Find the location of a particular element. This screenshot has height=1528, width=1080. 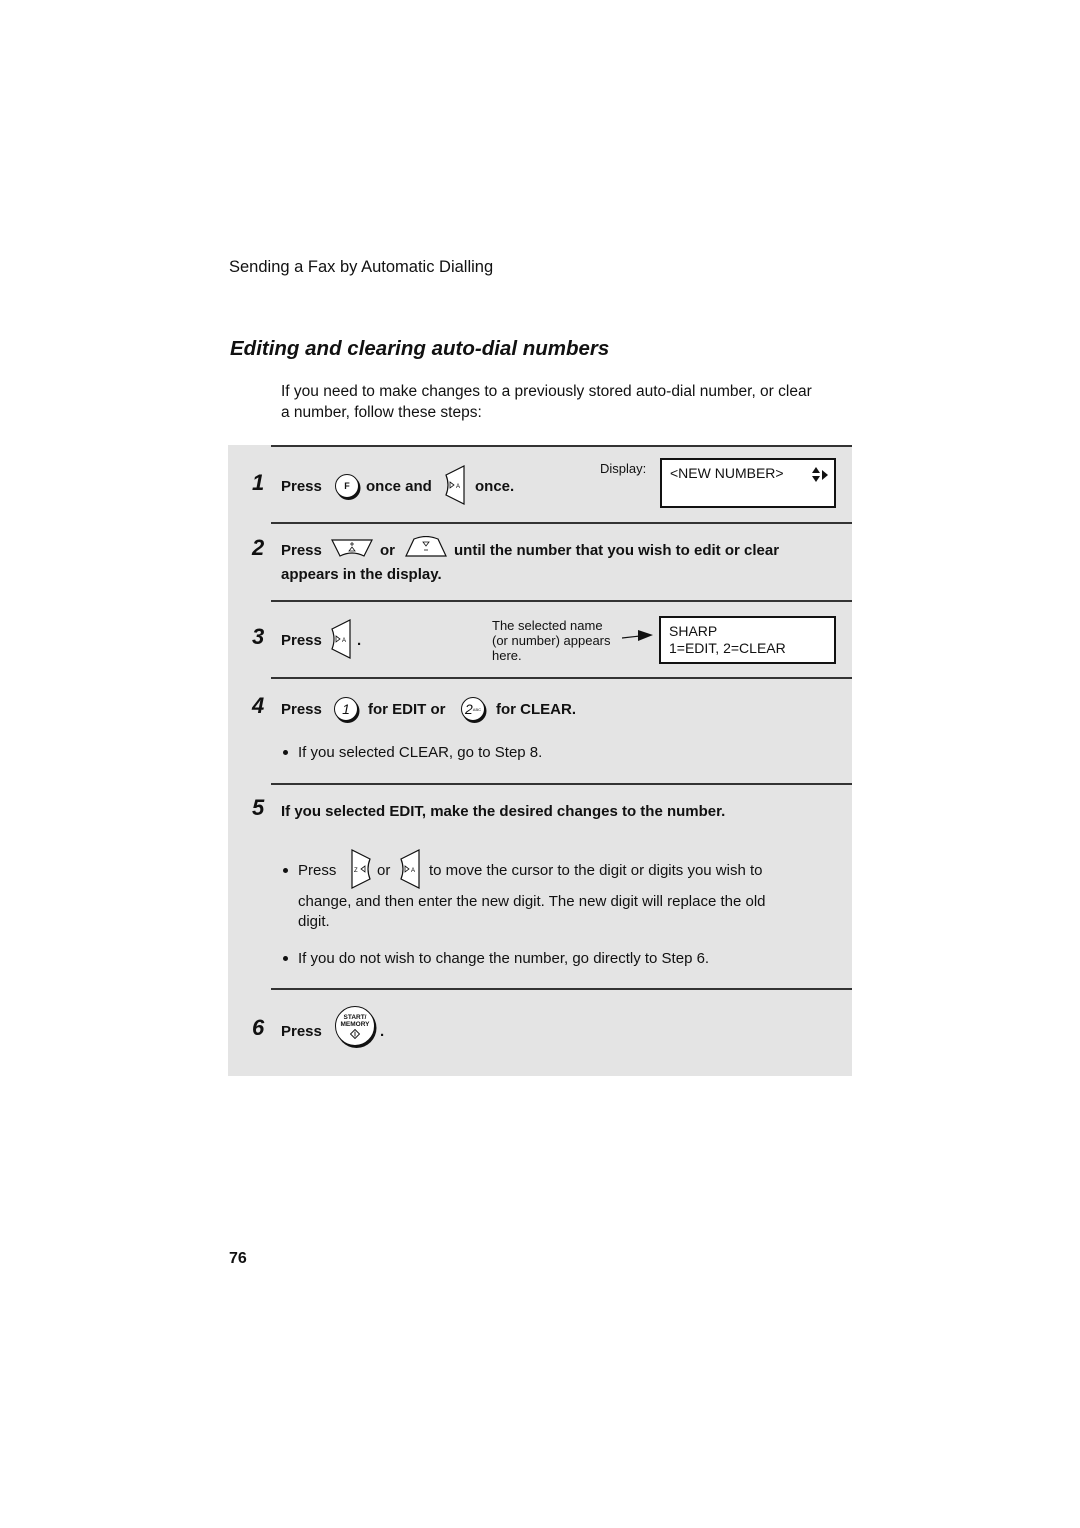

up-down-right-arrows-icon is located at coordinates (820, 474).